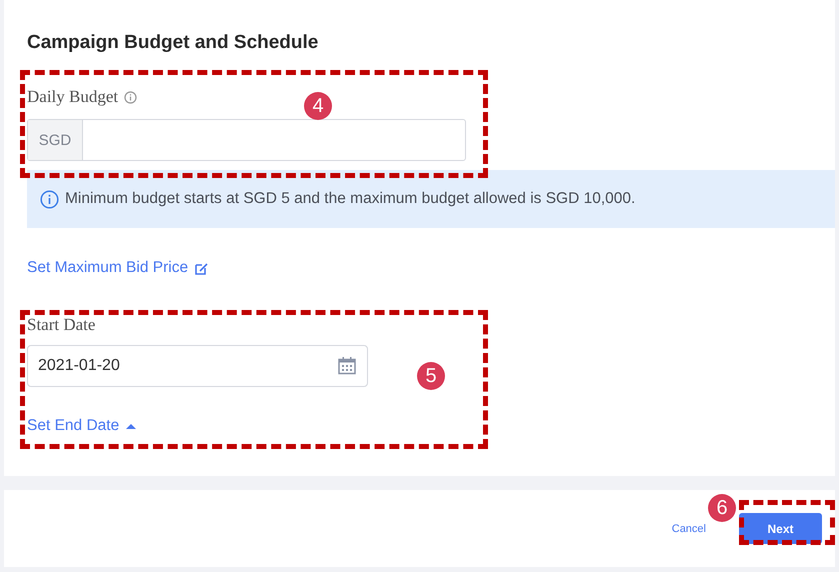  What do you see at coordinates (197, 366) in the screenshot?
I see `date-field: 2021-01-20` at bounding box center [197, 366].